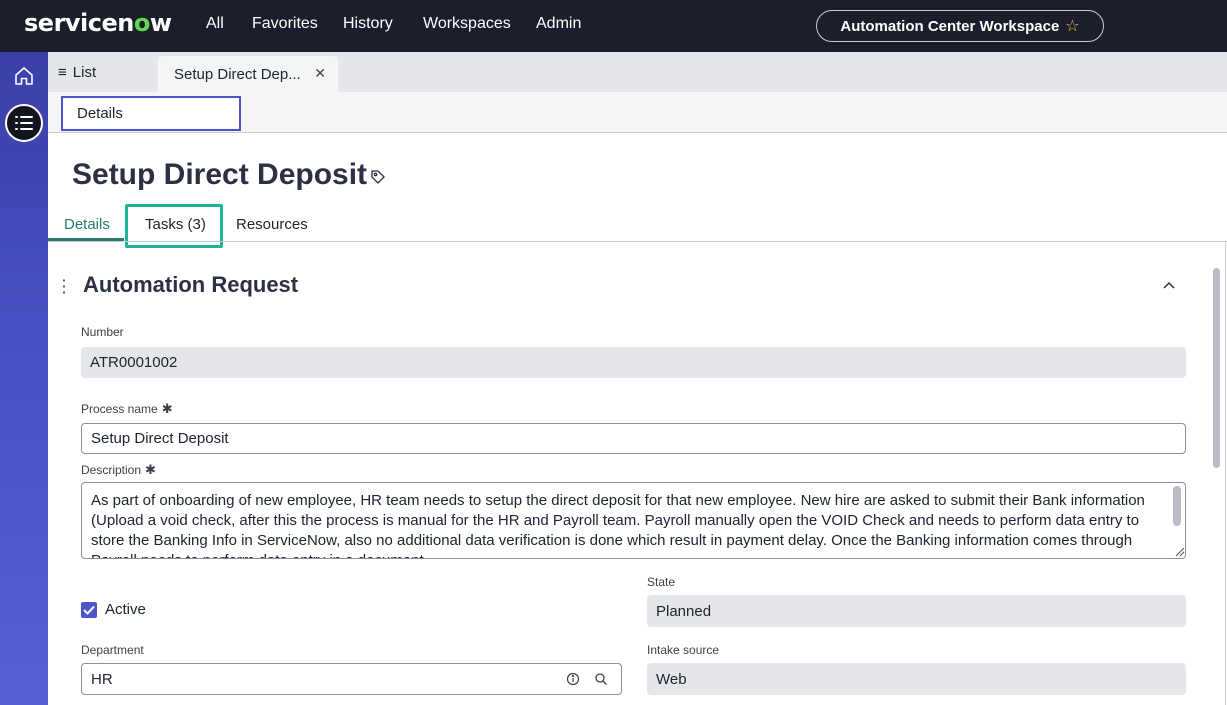 The width and height of the screenshot is (1227, 705). What do you see at coordinates (98, 23) in the screenshot?
I see `servicenow-logo: servicenow` at bounding box center [98, 23].